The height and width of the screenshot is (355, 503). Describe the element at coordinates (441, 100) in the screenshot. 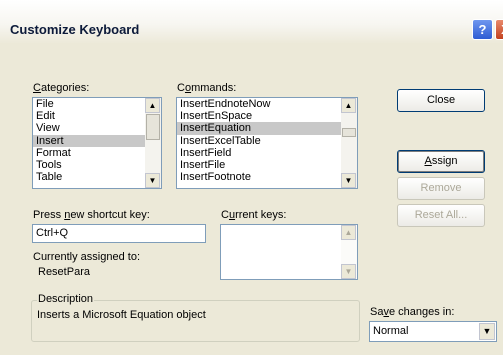

I see `close-button: Close` at that location.